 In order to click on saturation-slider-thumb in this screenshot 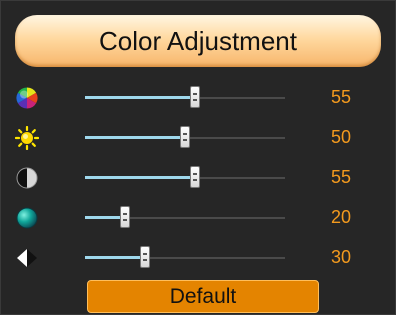, I will do `click(125, 217)`.